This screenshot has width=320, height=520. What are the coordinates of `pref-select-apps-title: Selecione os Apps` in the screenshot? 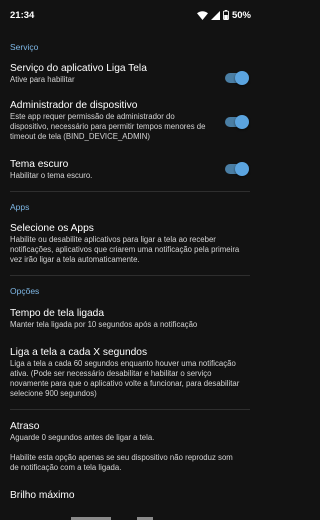 It's located at (52, 228).